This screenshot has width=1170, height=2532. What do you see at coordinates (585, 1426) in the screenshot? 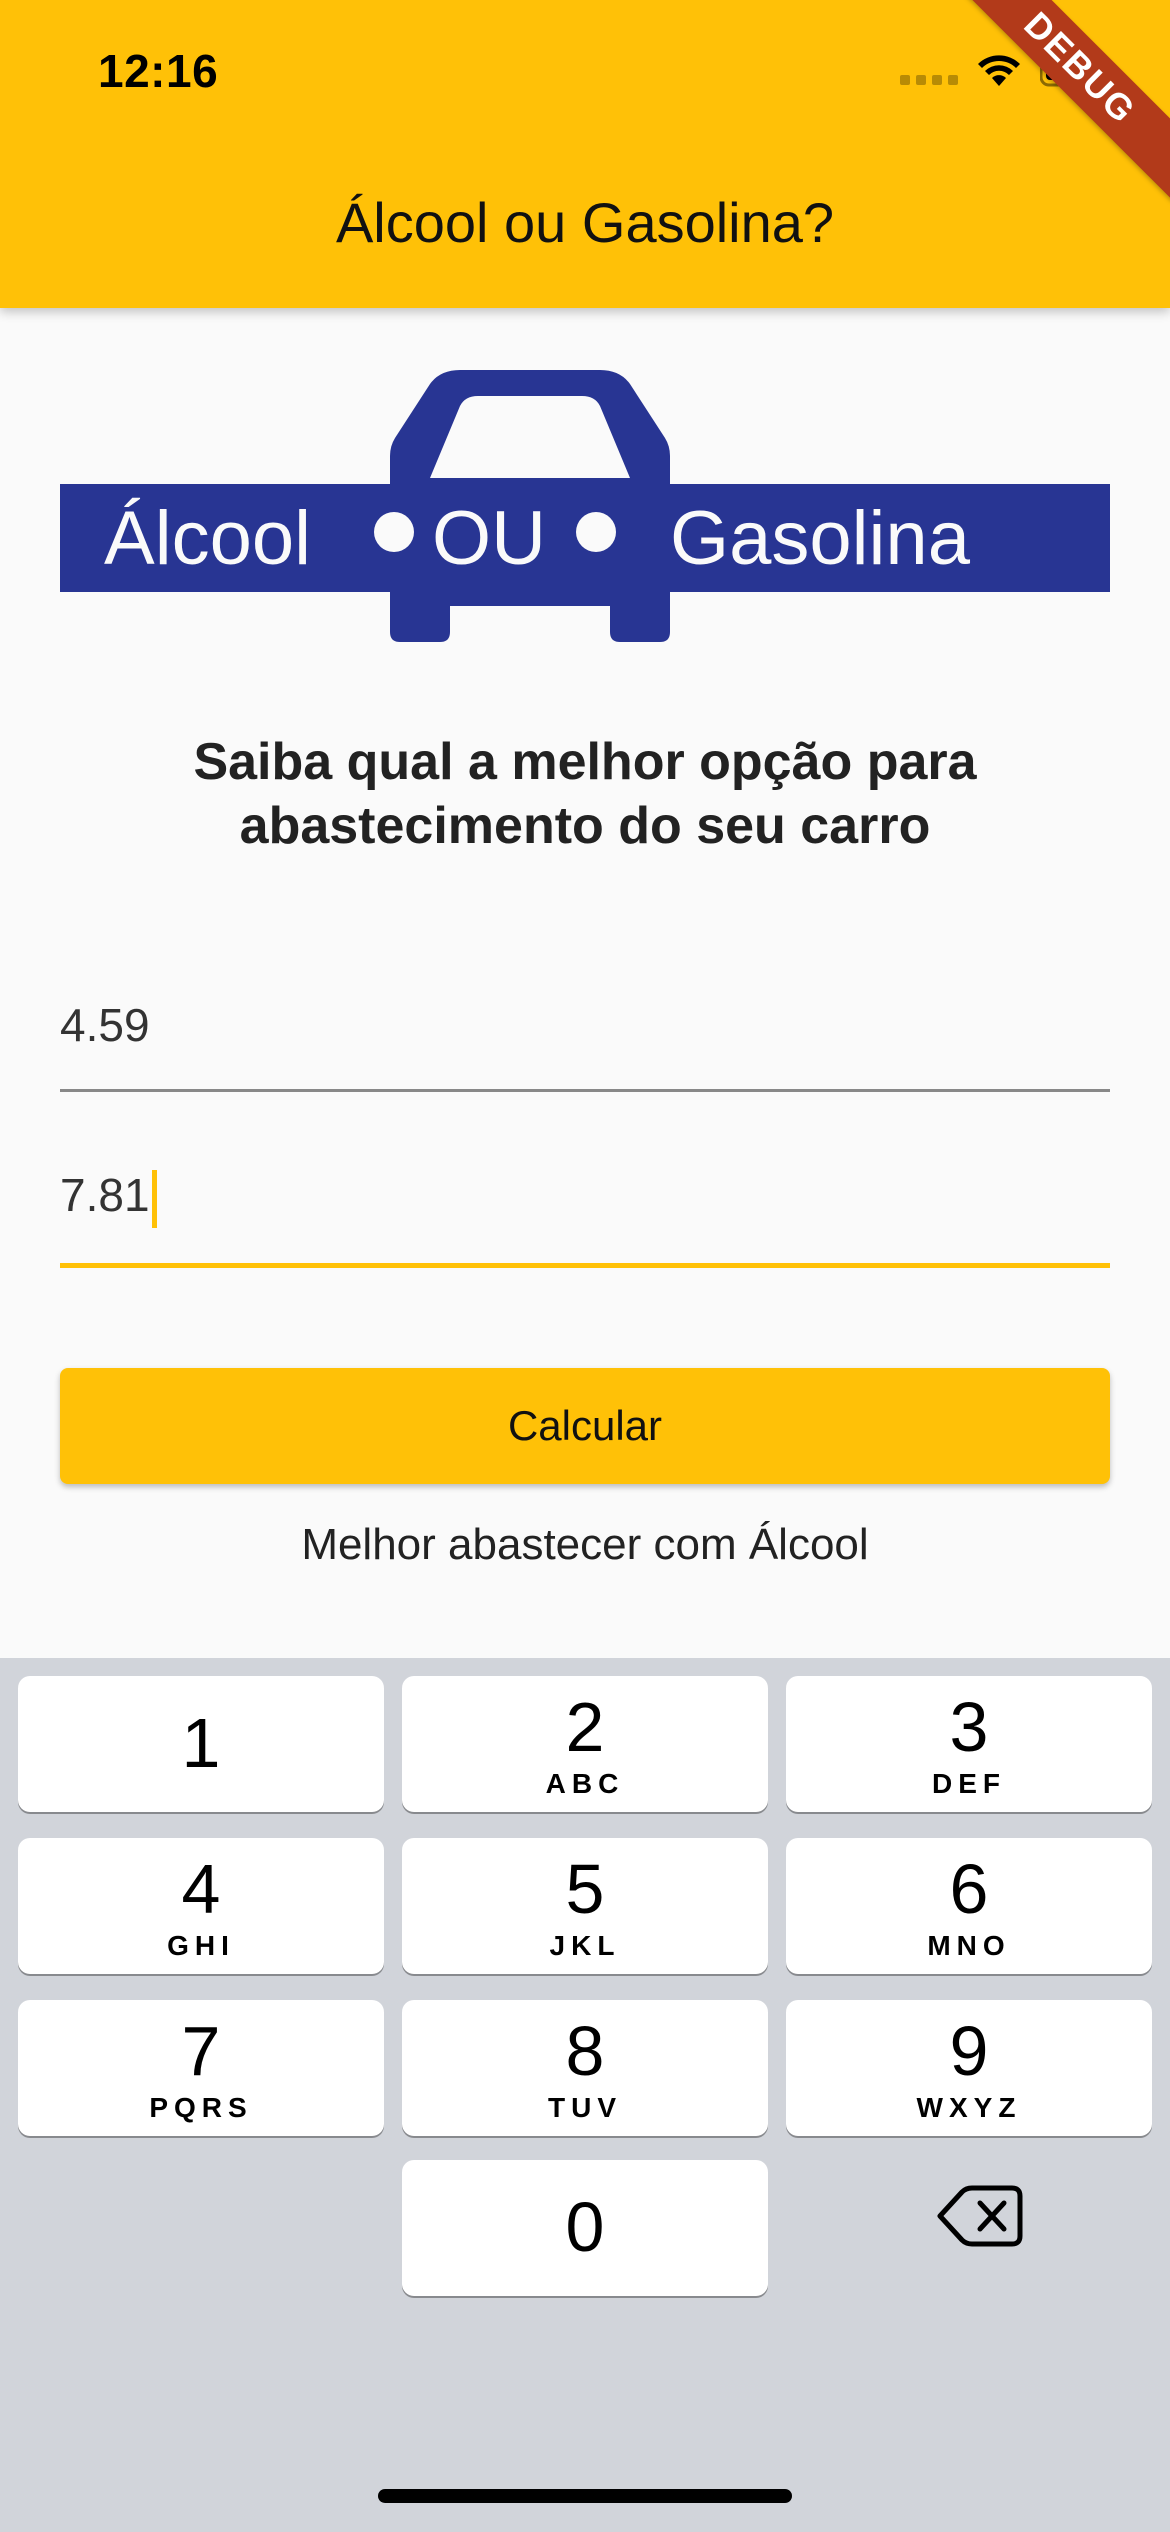
I see `calculate-button: Calcular` at bounding box center [585, 1426].